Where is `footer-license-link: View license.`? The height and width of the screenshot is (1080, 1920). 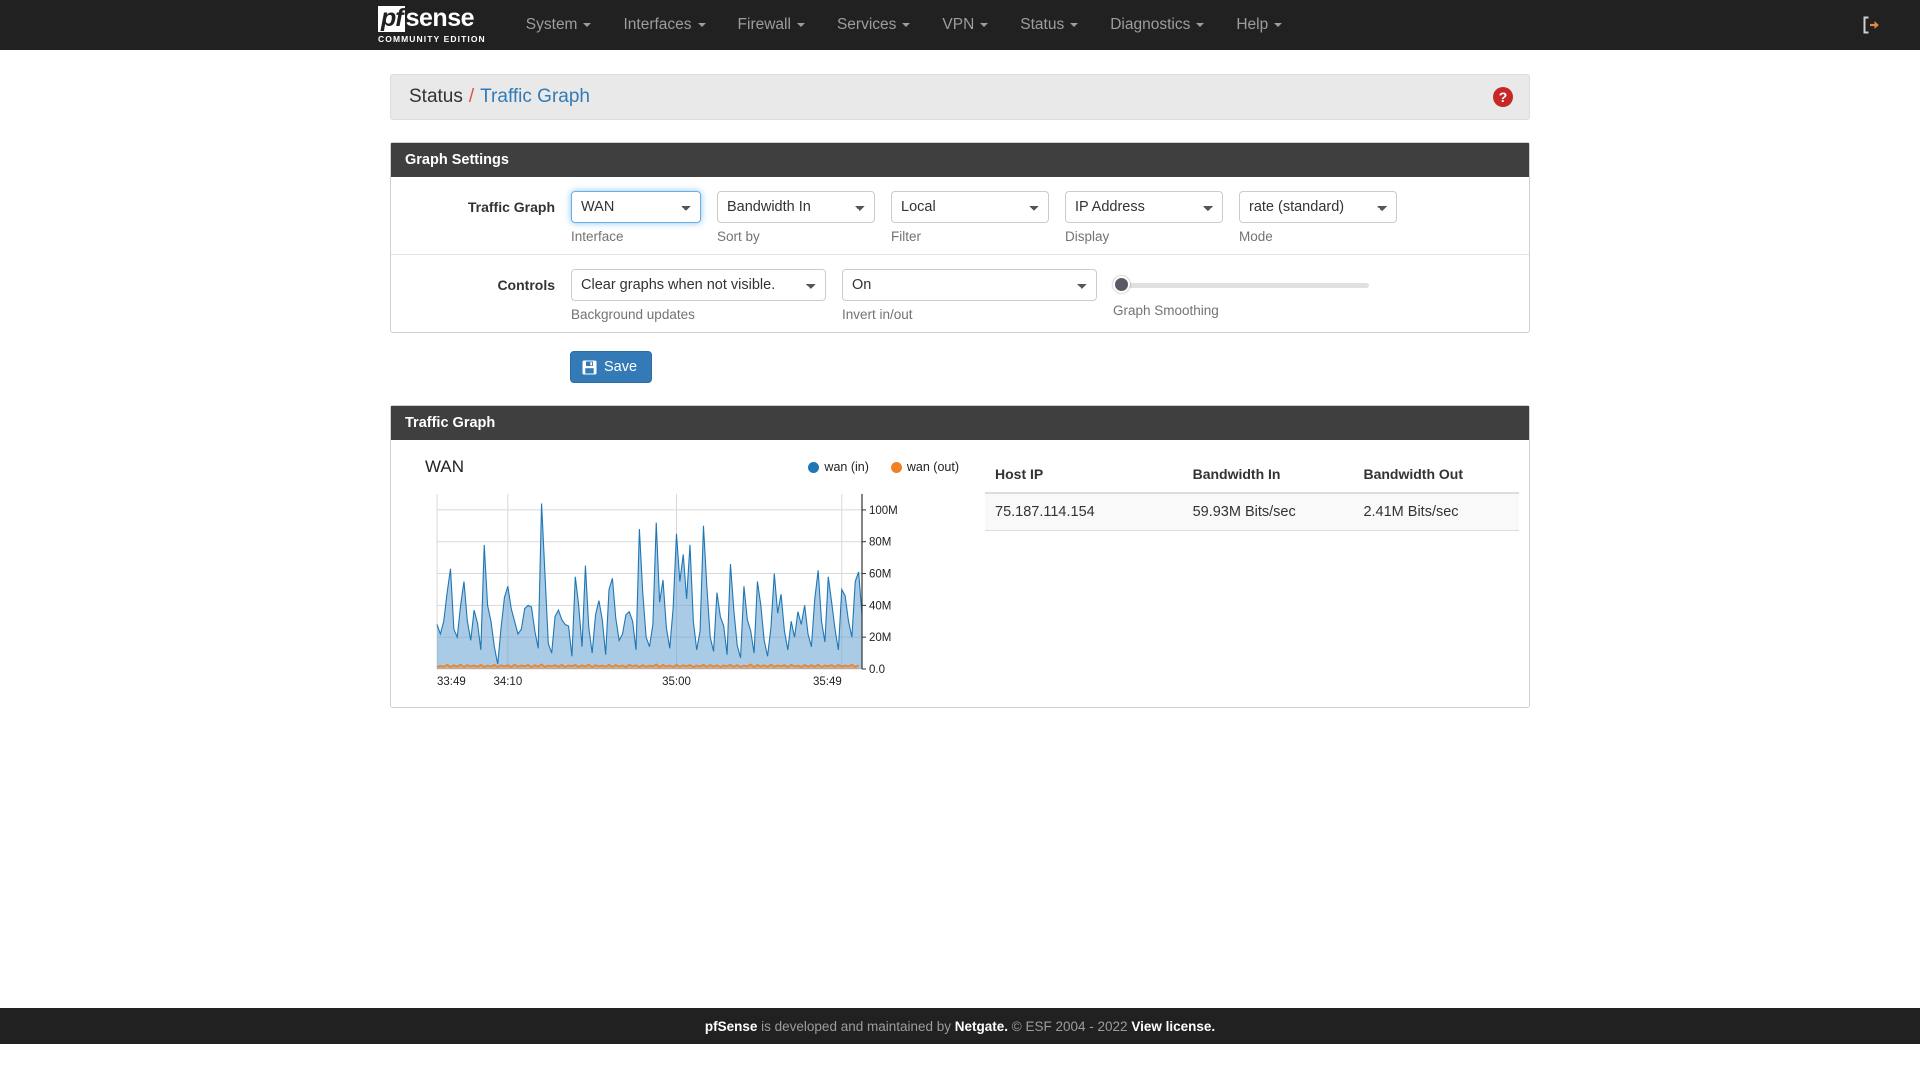 footer-license-link: View license. is located at coordinates (1173, 1026).